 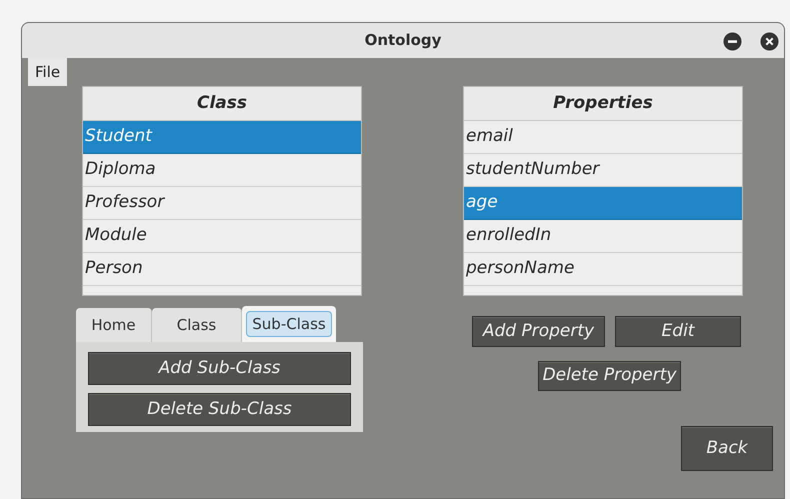 What do you see at coordinates (219, 409) in the screenshot?
I see `action-button: Delete Sub-Class` at bounding box center [219, 409].